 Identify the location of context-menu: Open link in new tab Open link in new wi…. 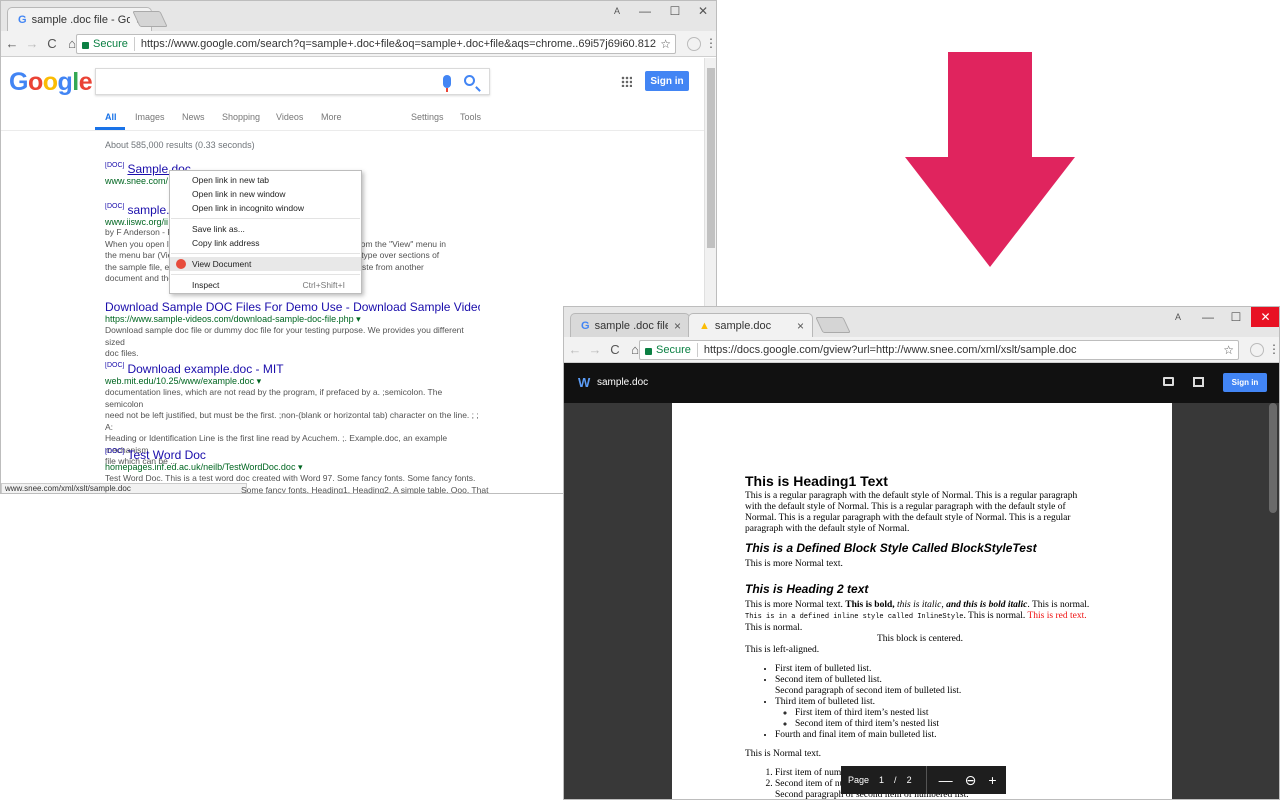
(265, 232).